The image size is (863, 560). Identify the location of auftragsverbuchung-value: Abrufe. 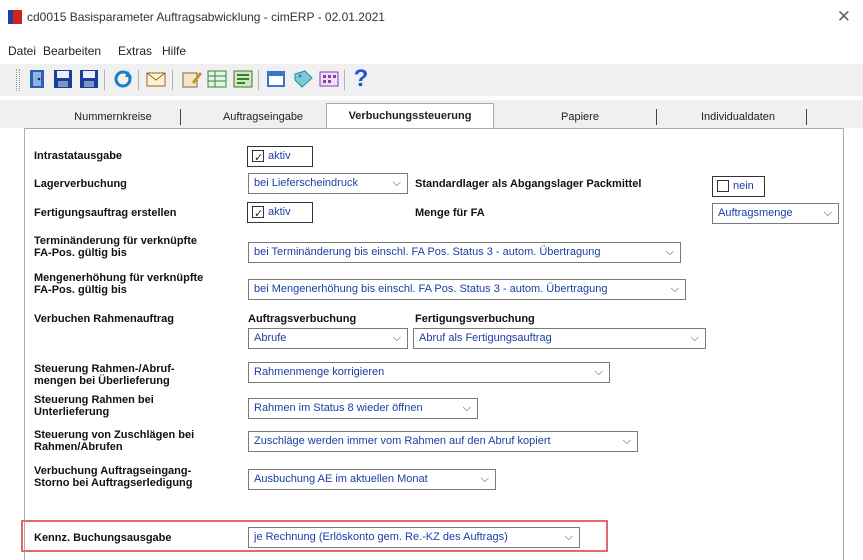
(270, 338).